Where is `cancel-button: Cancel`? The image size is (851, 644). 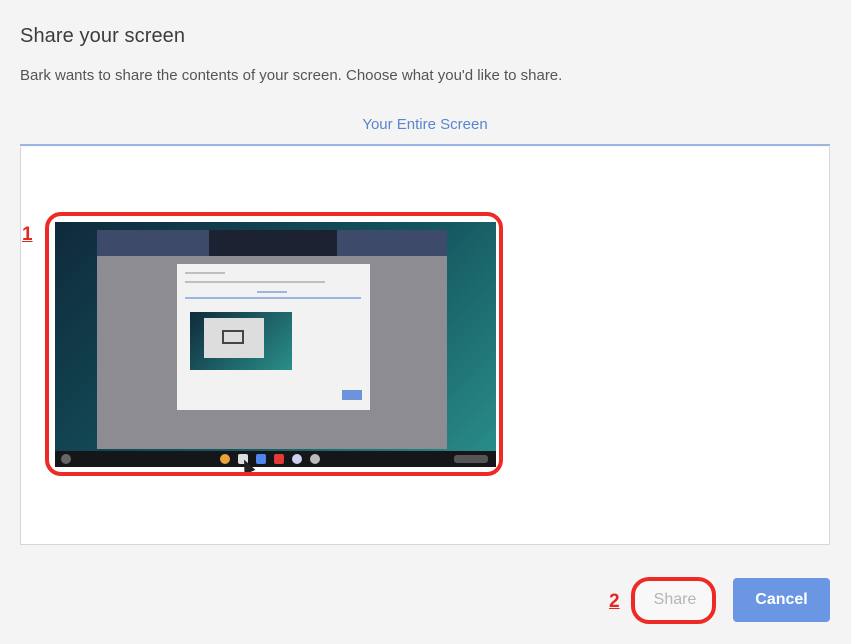
cancel-button: Cancel is located at coordinates (781, 600).